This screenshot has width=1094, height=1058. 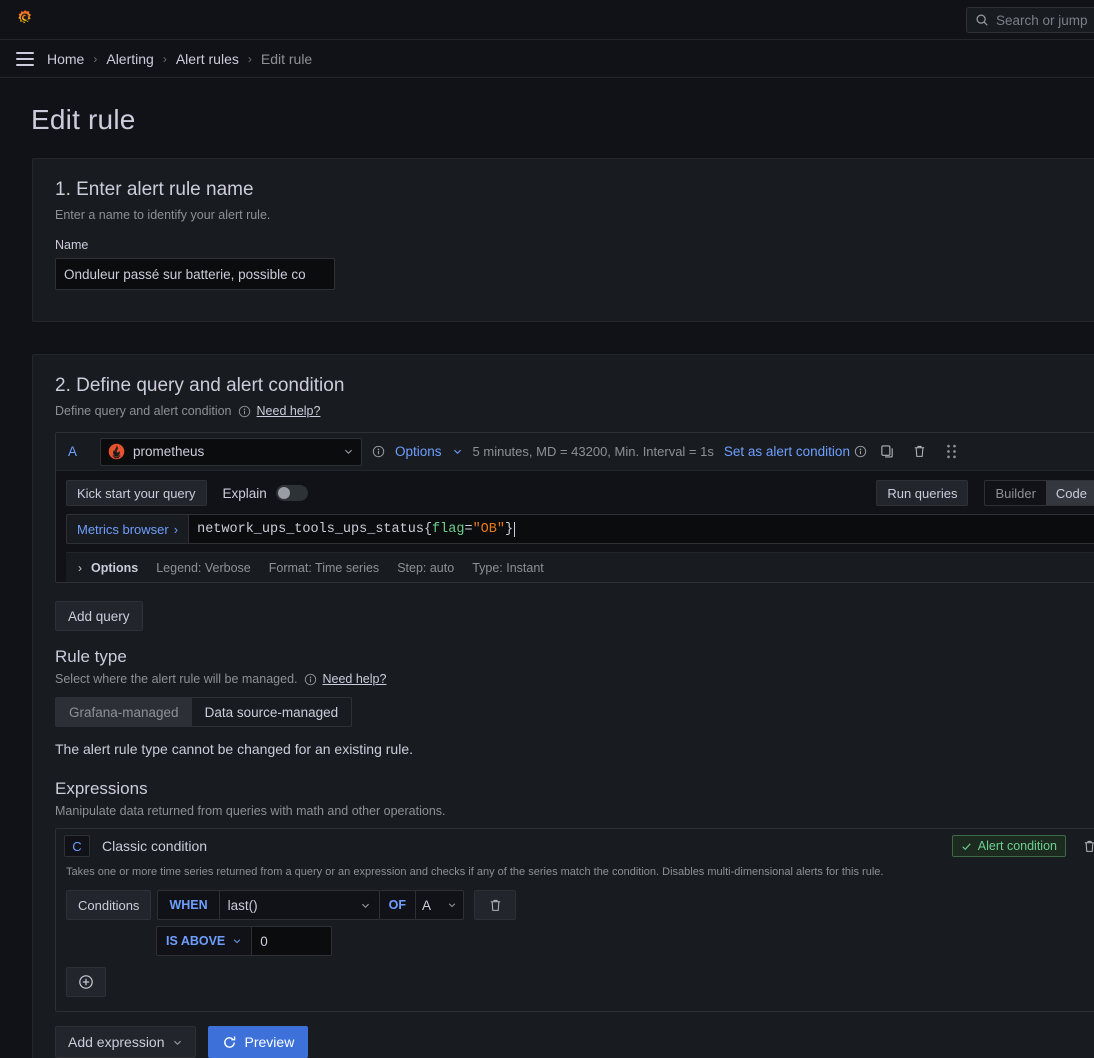 What do you see at coordinates (244, 493) in the screenshot?
I see `explain-label: Explain` at bounding box center [244, 493].